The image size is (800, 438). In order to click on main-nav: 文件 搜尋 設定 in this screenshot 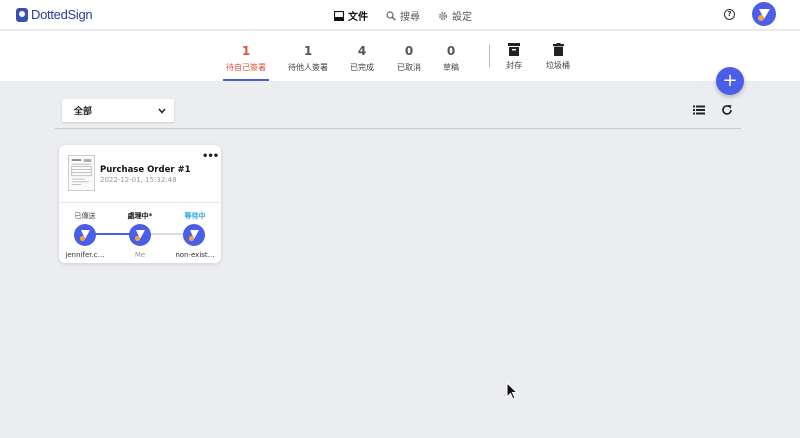, I will do `click(403, 15)`.